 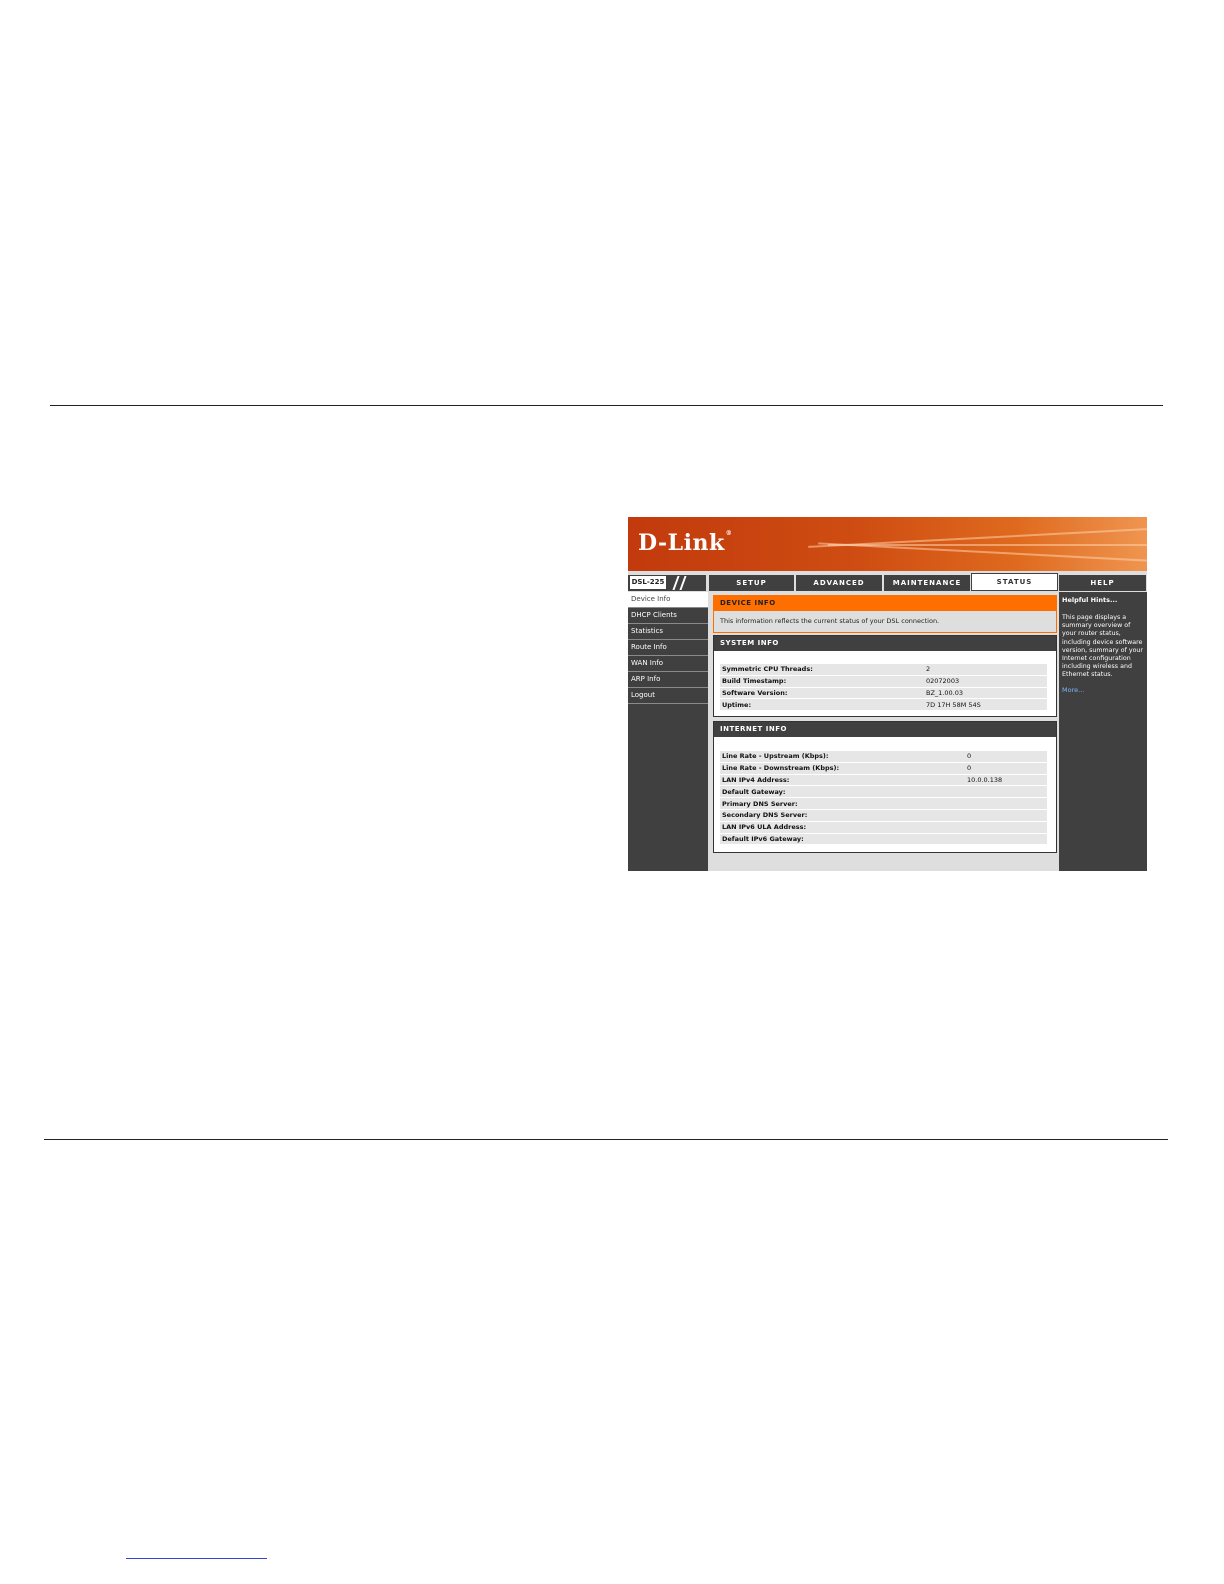 What do you see at coordinates (842, 803) in the screenshot?
I see `row-label: Primary DNS Server:` at bounding box center [842, 803].